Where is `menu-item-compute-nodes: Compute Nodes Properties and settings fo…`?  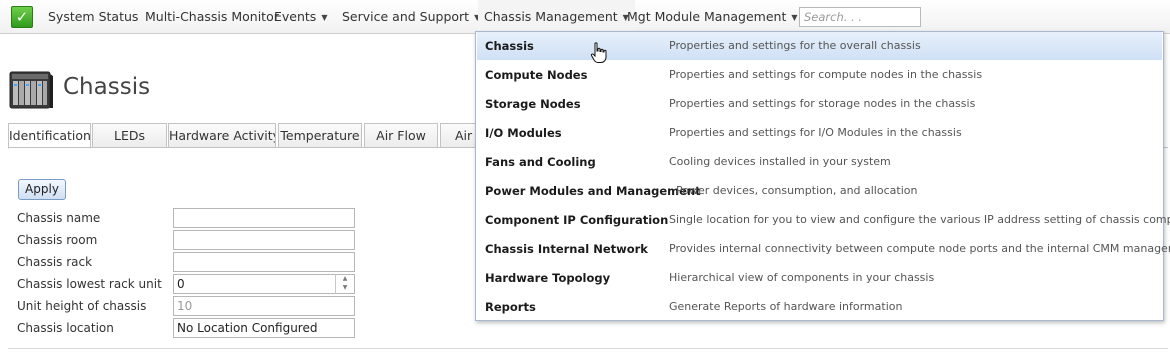 menu-item-compute-nodes: Compute Nodes Properties and settings fo… is located at coordinates (819, 75).